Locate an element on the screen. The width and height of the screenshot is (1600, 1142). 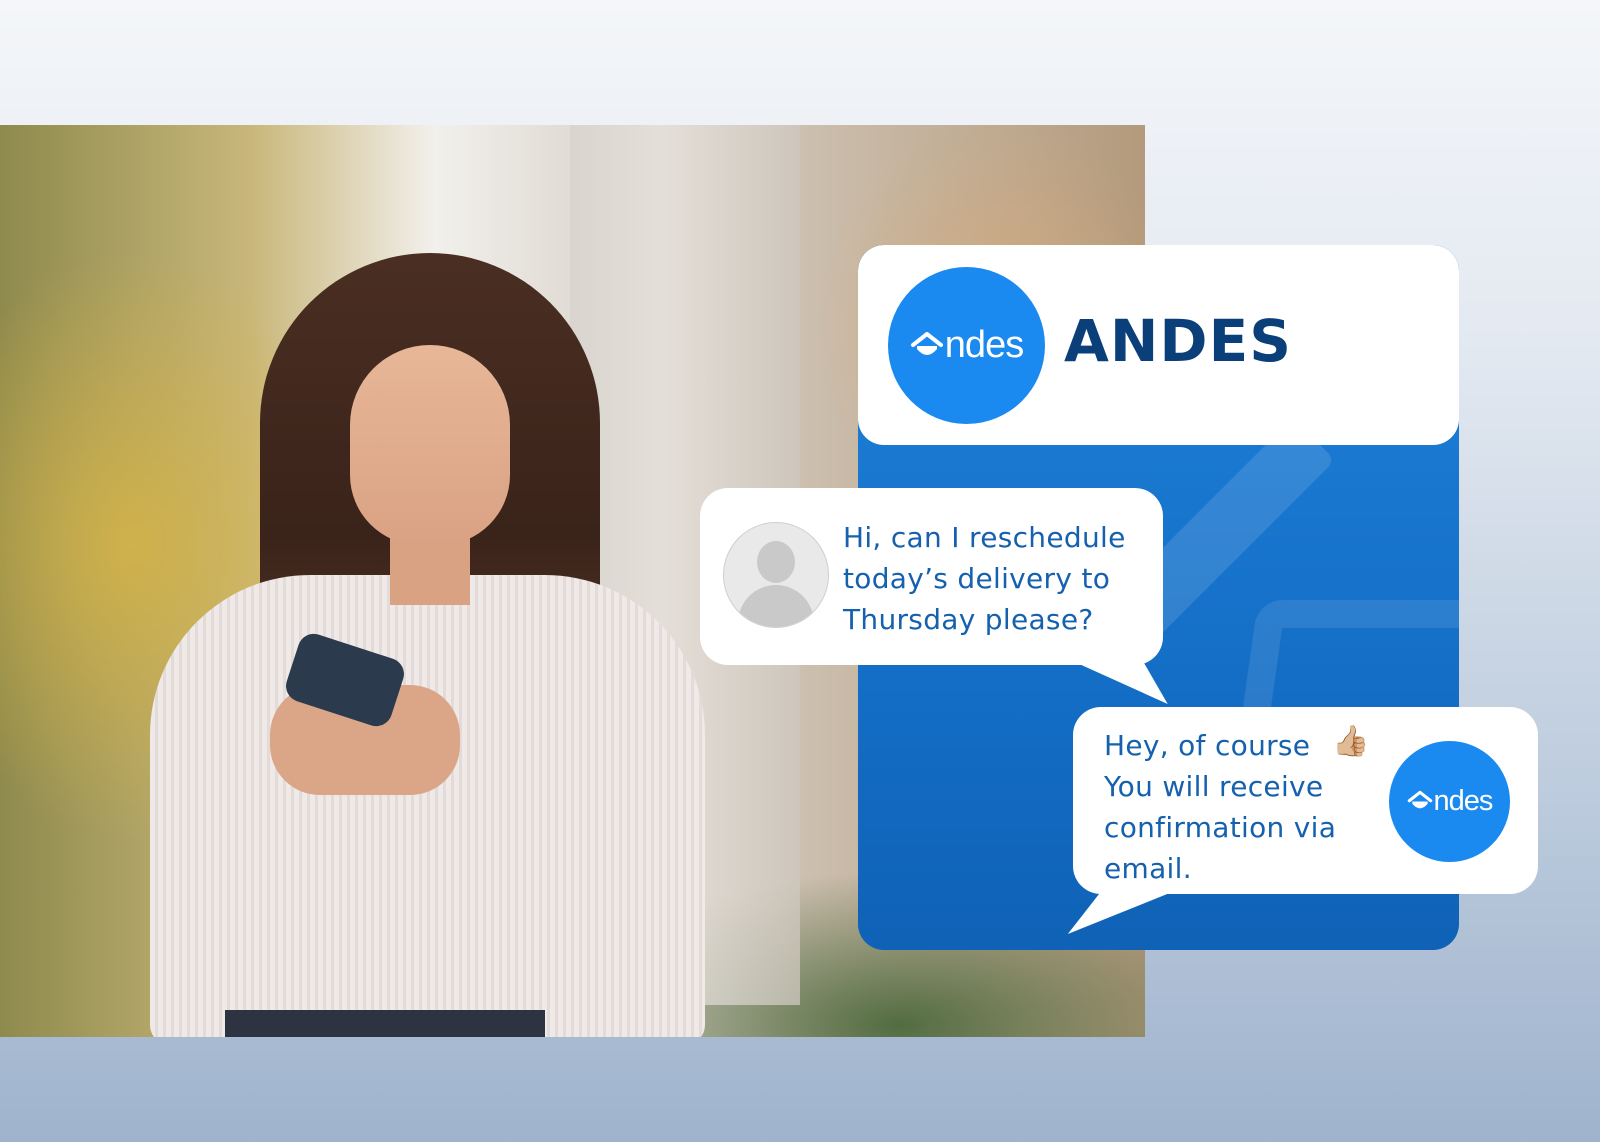
brand-logo: ndes is located at coordinates (966, 345).